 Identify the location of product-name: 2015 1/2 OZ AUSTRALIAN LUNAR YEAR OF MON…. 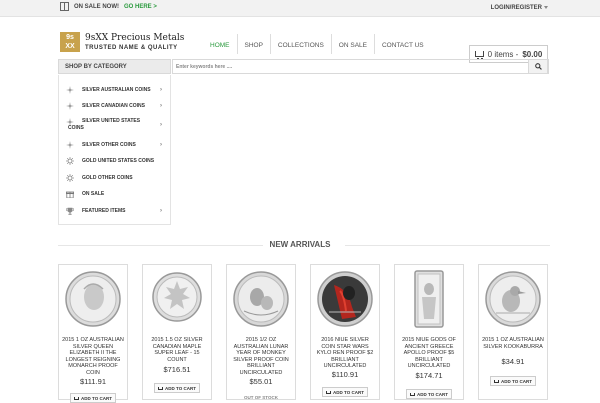
(261, 356).